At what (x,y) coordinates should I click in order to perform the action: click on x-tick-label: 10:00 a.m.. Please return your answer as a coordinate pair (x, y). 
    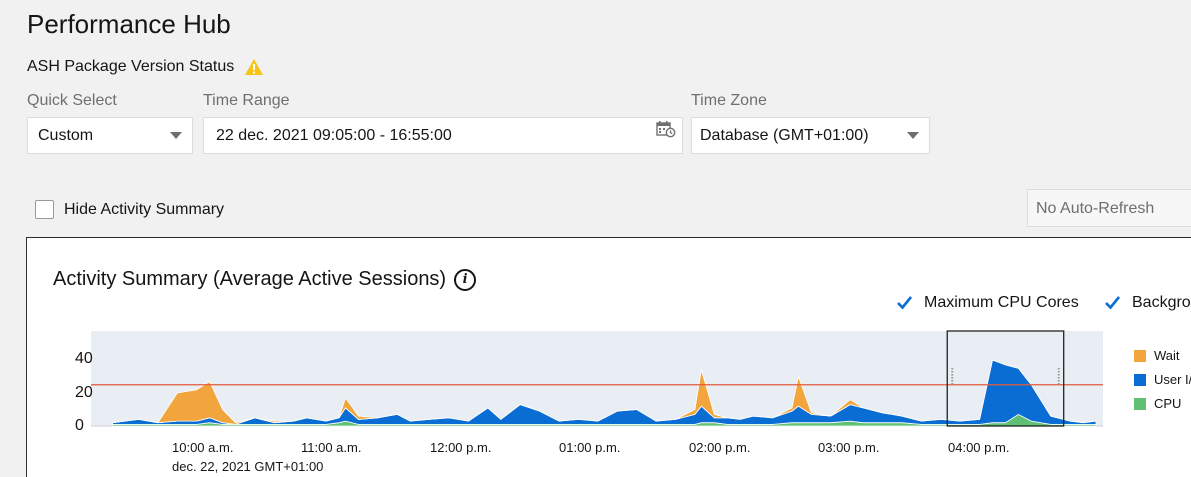
    Looking at the image, I should click on (203, 447).